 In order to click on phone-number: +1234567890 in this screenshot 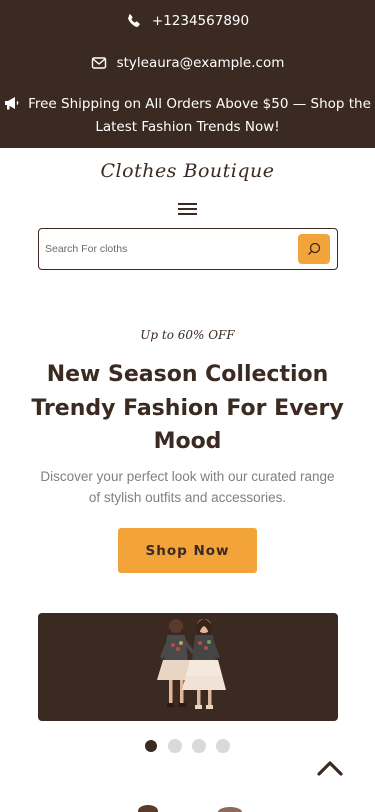, I will do `click(200, 21)`.